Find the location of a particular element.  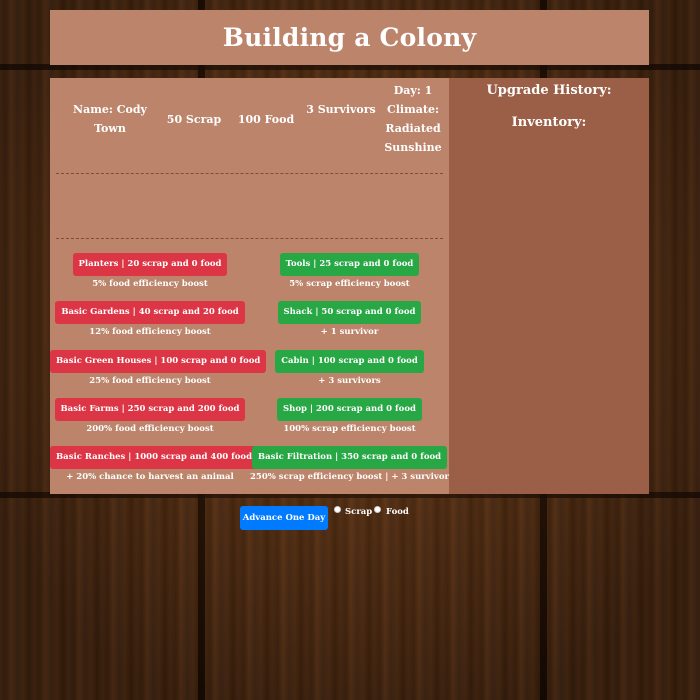

upgrade-desc: 5% food efficiency boost is located at coordinates (150, 284).